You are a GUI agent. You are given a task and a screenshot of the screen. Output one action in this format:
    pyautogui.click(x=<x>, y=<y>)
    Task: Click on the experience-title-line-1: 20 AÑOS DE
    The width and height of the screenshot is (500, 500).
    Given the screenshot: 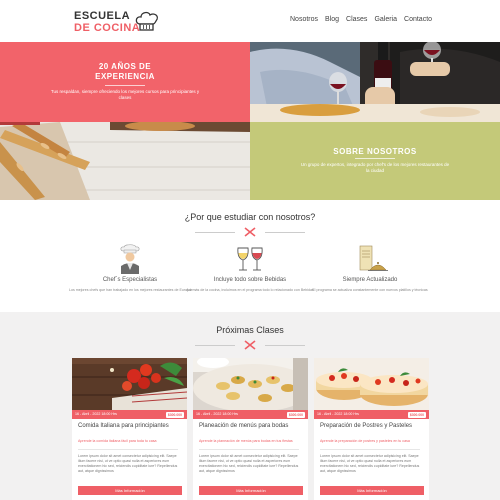 What is the action you would take?
    pyautogui.click(x=125, y=66)
    